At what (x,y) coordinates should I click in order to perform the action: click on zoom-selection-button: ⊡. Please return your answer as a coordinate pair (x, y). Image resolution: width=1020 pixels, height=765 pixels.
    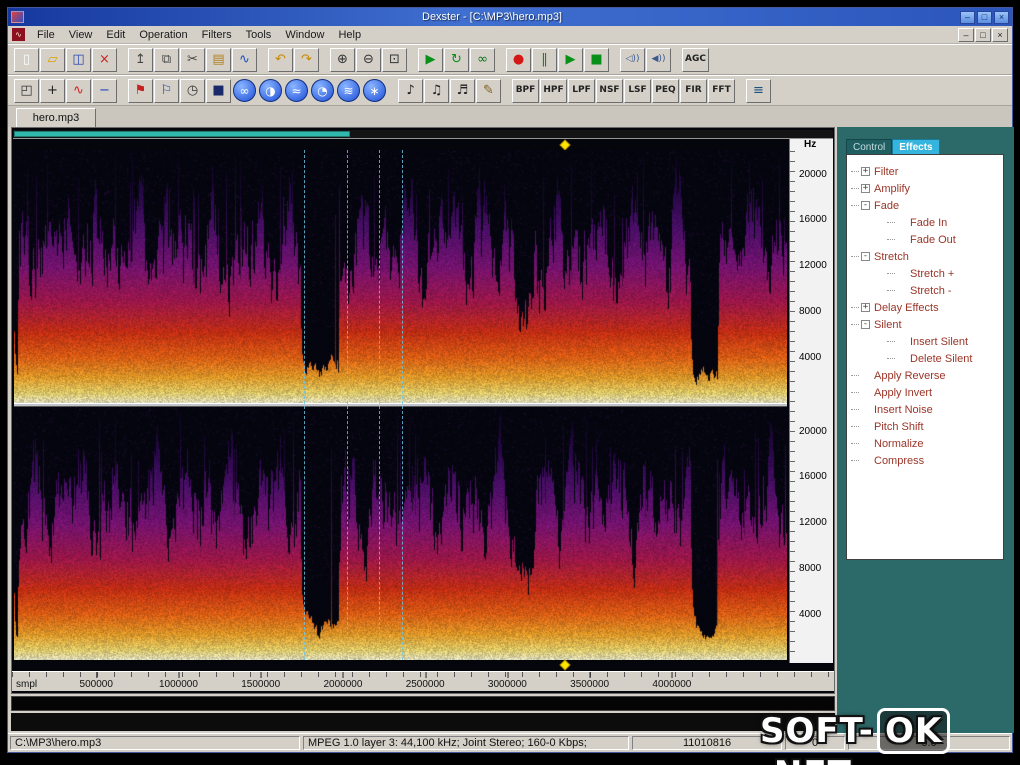
    Looking at the image, I should click on (394, 59).